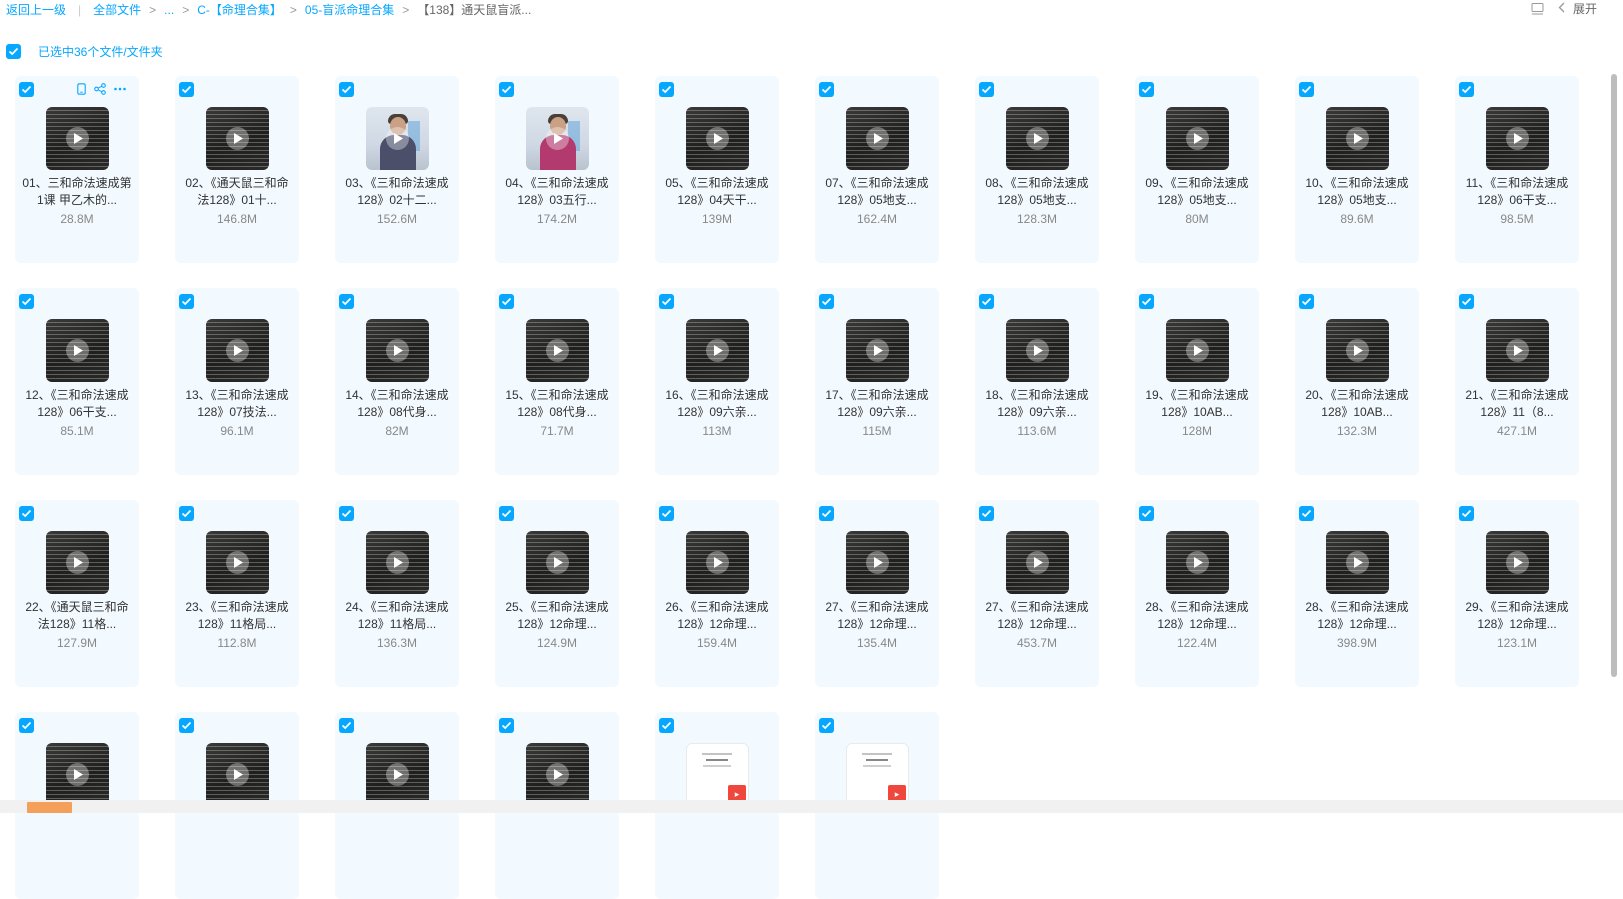 This screenshot has width=1623, height=899. Describe the element at coordinates (77, 593) in the screenshot. I see `file-card: 22、《通天鼠三和命法128》11格... 127.9M` at that location.